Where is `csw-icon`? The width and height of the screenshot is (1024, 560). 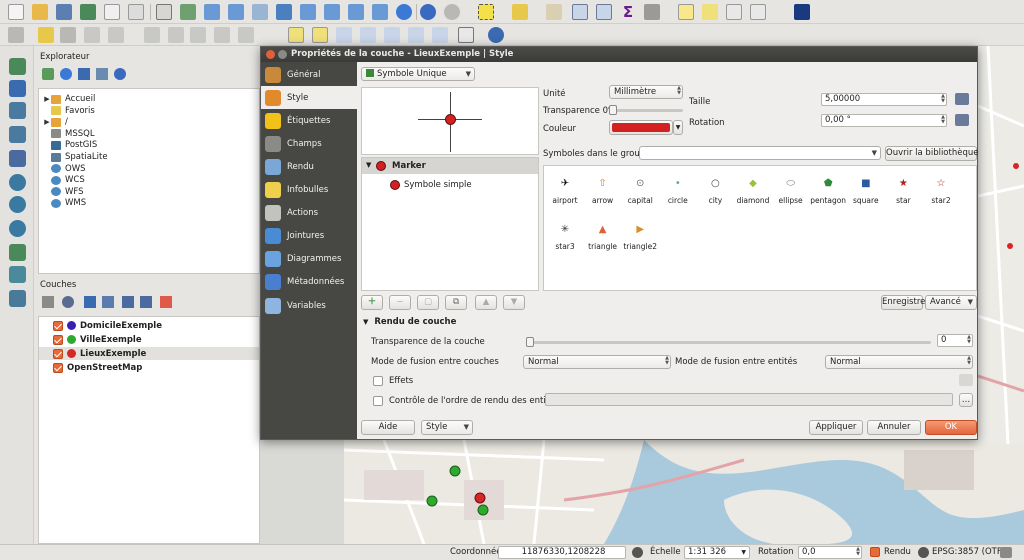
csw-icon is located at coordinates (466, 35).